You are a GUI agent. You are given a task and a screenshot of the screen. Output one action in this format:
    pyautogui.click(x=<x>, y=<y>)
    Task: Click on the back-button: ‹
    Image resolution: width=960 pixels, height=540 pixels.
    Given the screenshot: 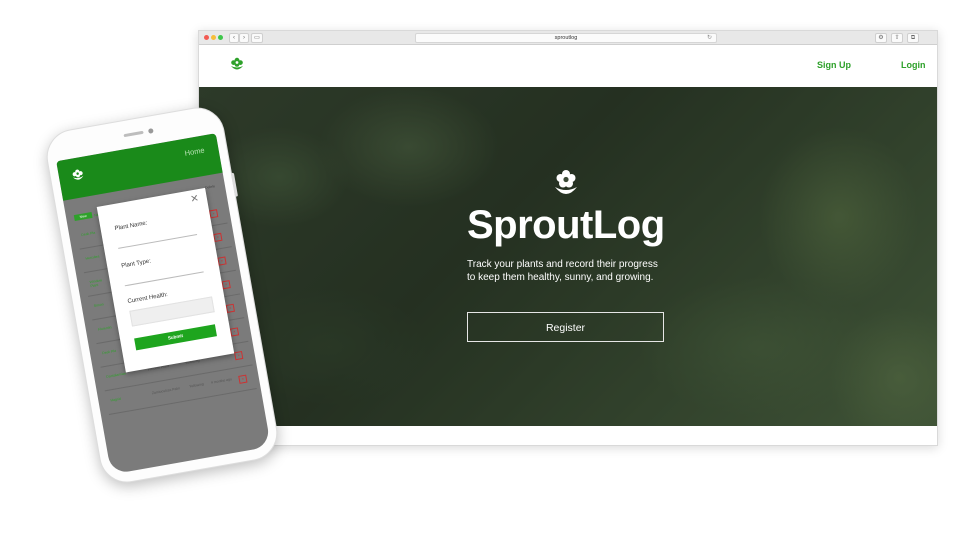 What is the action you would take?
    pyautogui.click(x=234, y=38)
    